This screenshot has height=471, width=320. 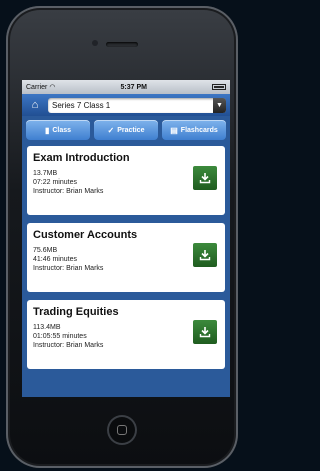 I want to click on wifi-icon: ◠, so click(x=52, y=87).